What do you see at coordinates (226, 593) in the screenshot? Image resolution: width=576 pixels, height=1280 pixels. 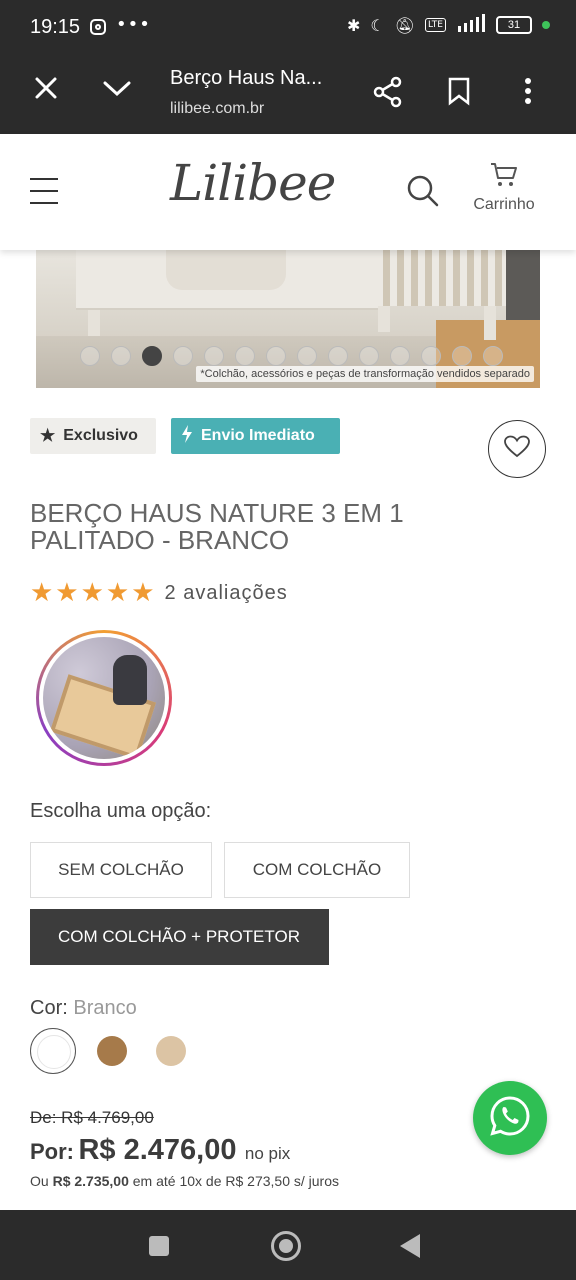 I see `reviews-count: 2 avaliações` at bounding box center [226, 593].